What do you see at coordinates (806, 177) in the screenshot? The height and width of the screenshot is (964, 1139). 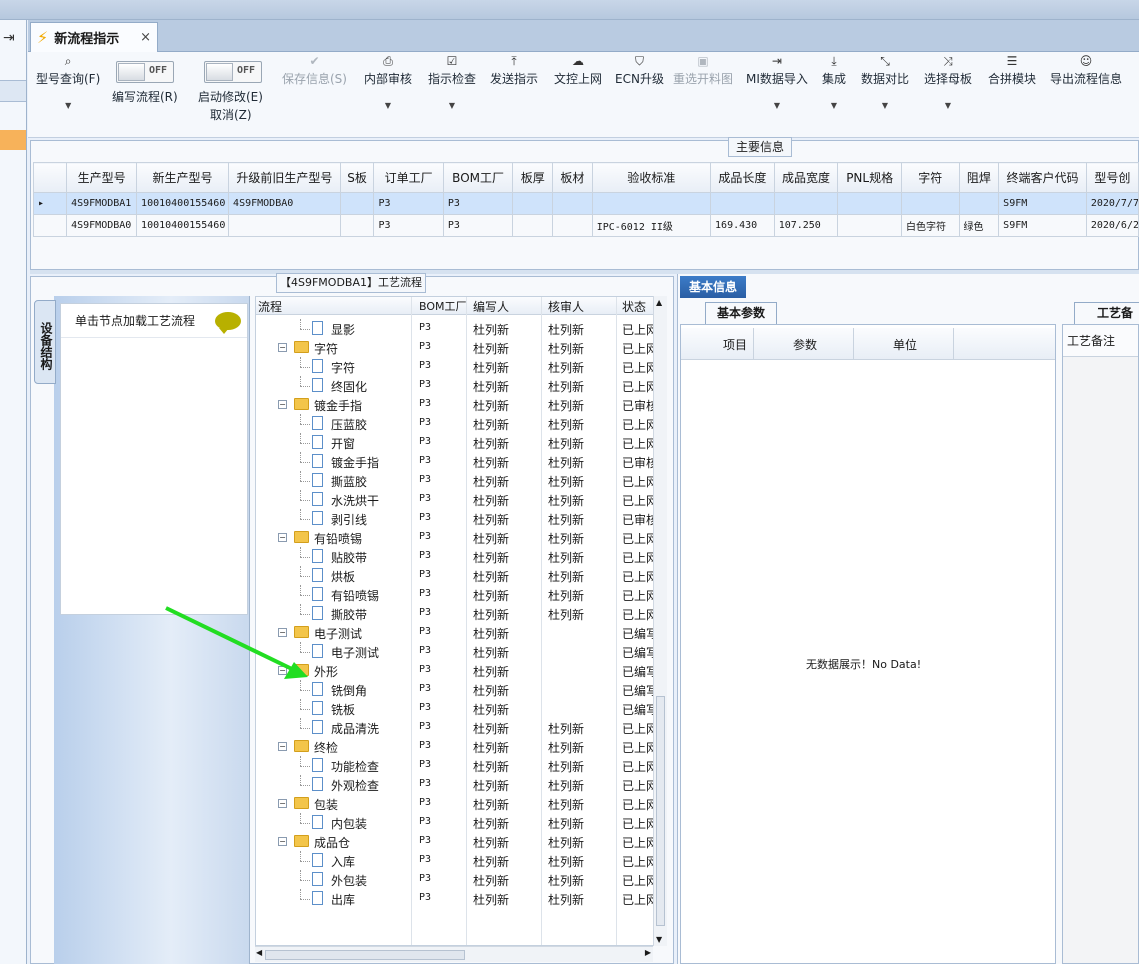 I see `column-header: 成品宽度` at bounding box center [806, 177].